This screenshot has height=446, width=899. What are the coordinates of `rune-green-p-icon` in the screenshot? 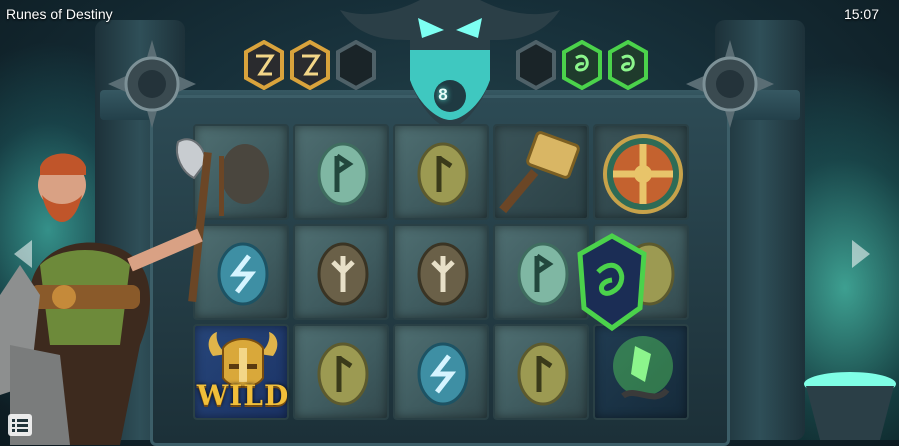 It's located at (343, 174).